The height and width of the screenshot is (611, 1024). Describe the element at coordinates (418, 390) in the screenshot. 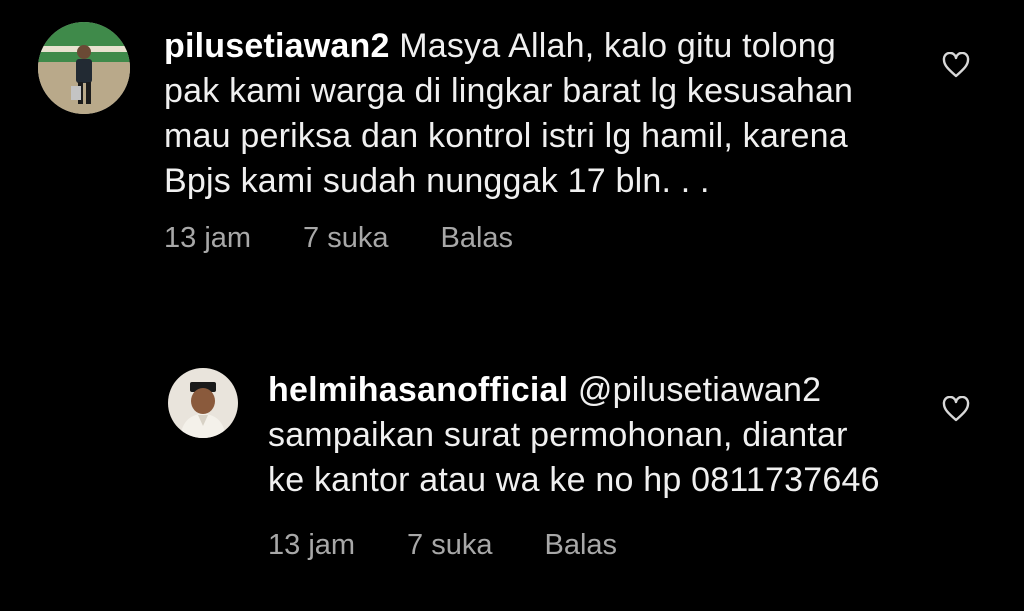

I see `comment-username: helmihasanofficial` at that location.